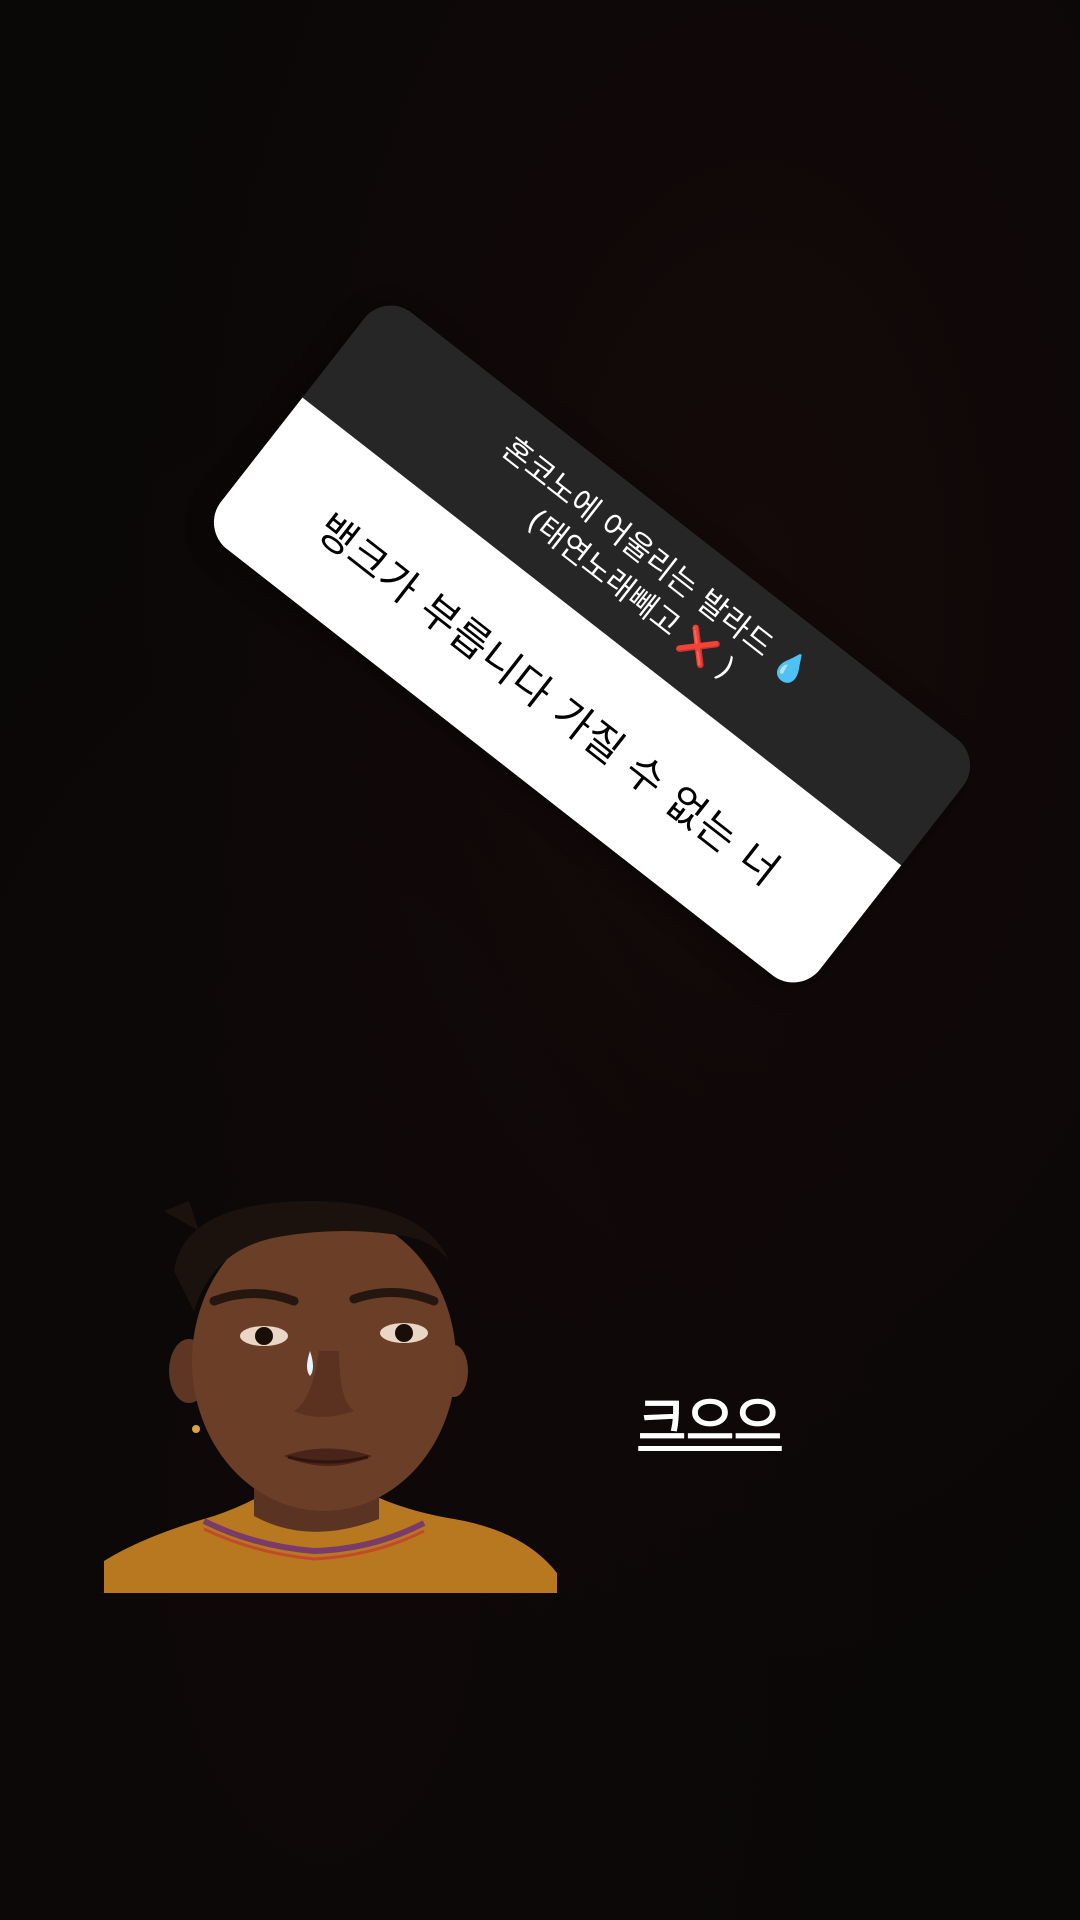 Image resolution: width=1080 pixels, height=1920 pixels. What do you see at coordinates (710, 1423) in the screenshot?
I see `caption-text: 크으으` at bounding box center [710, 1423].